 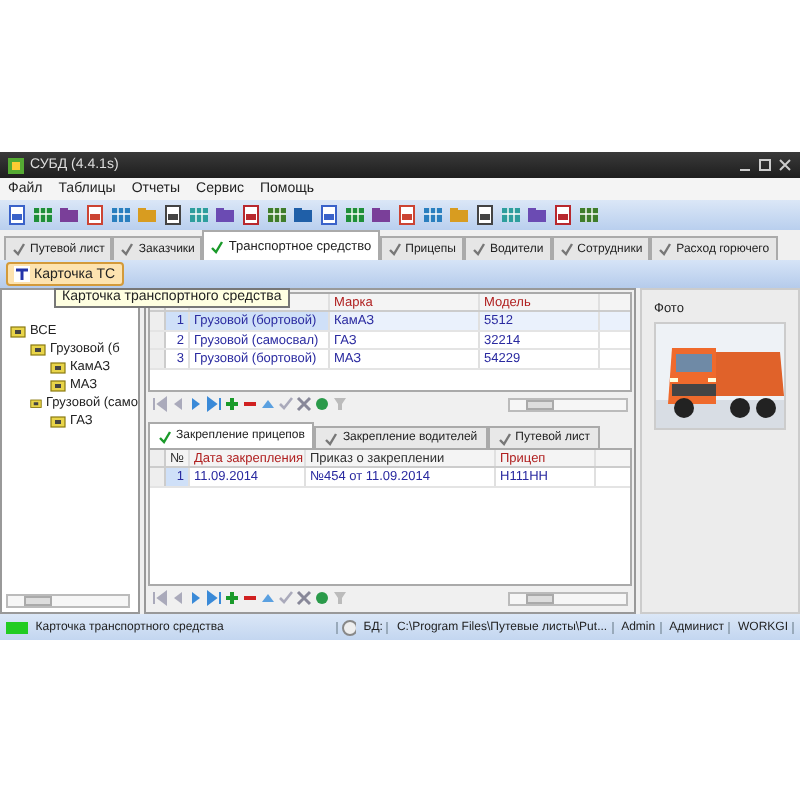 What do you see at coordinates (348, 627) in the screenshot?
I see `clock-icon` at bounding box center [348, 627].